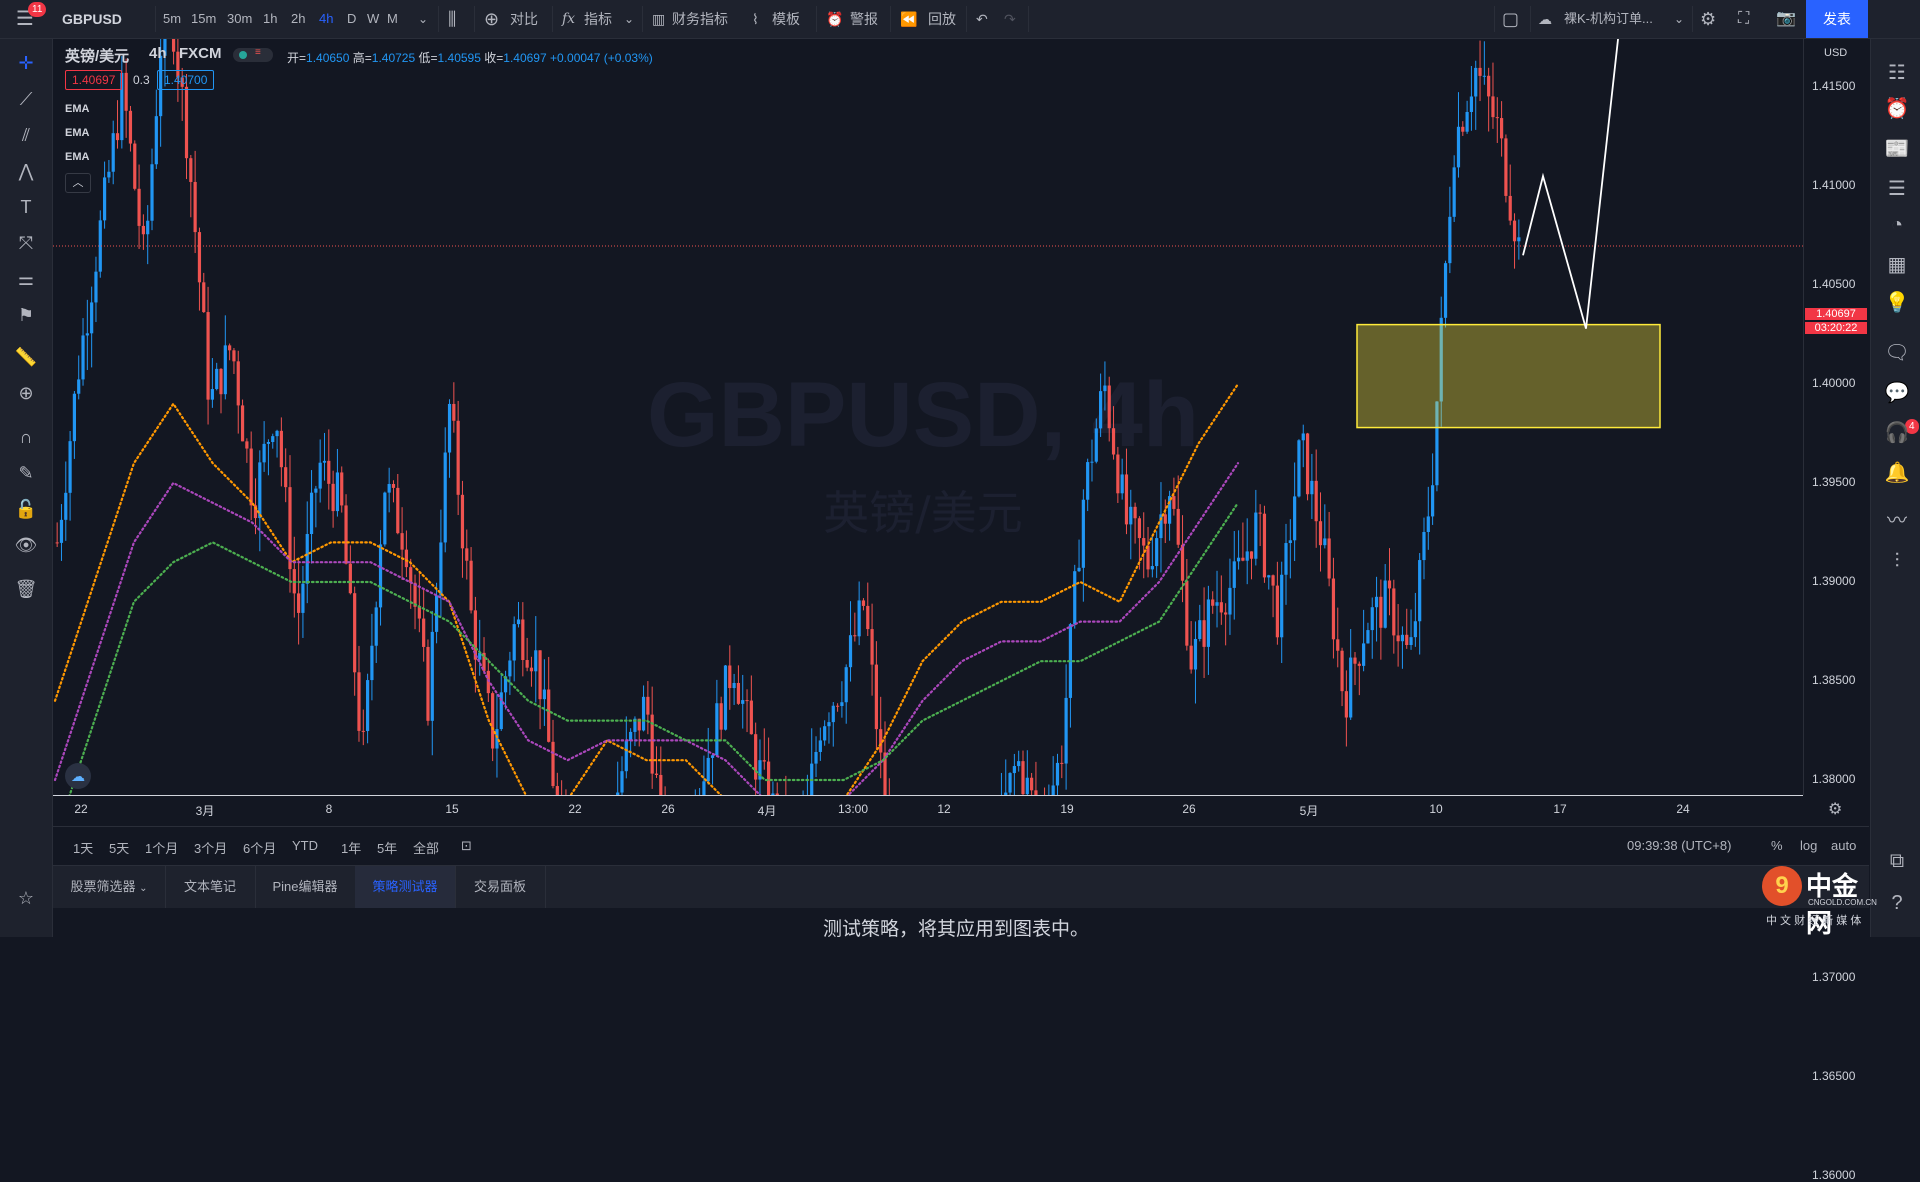  What do you see at coordinates (1837, 19) in the screenshot?
I see `publish-button: 发表` at bounding box center [1837, 19].